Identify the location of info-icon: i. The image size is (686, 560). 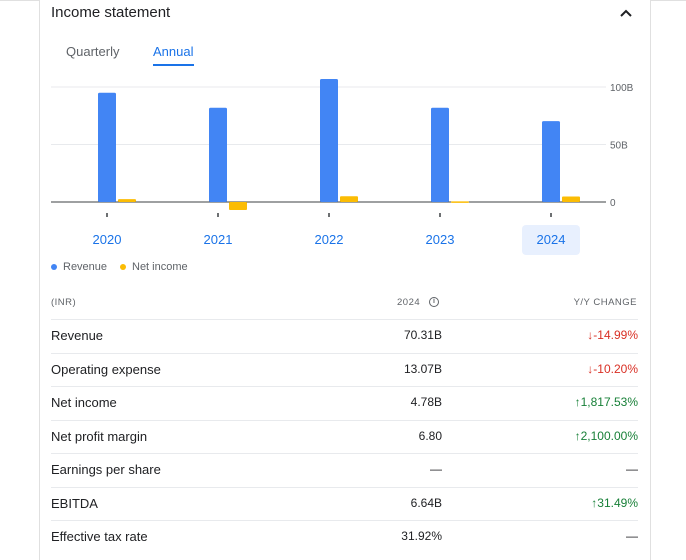
(434, 302).